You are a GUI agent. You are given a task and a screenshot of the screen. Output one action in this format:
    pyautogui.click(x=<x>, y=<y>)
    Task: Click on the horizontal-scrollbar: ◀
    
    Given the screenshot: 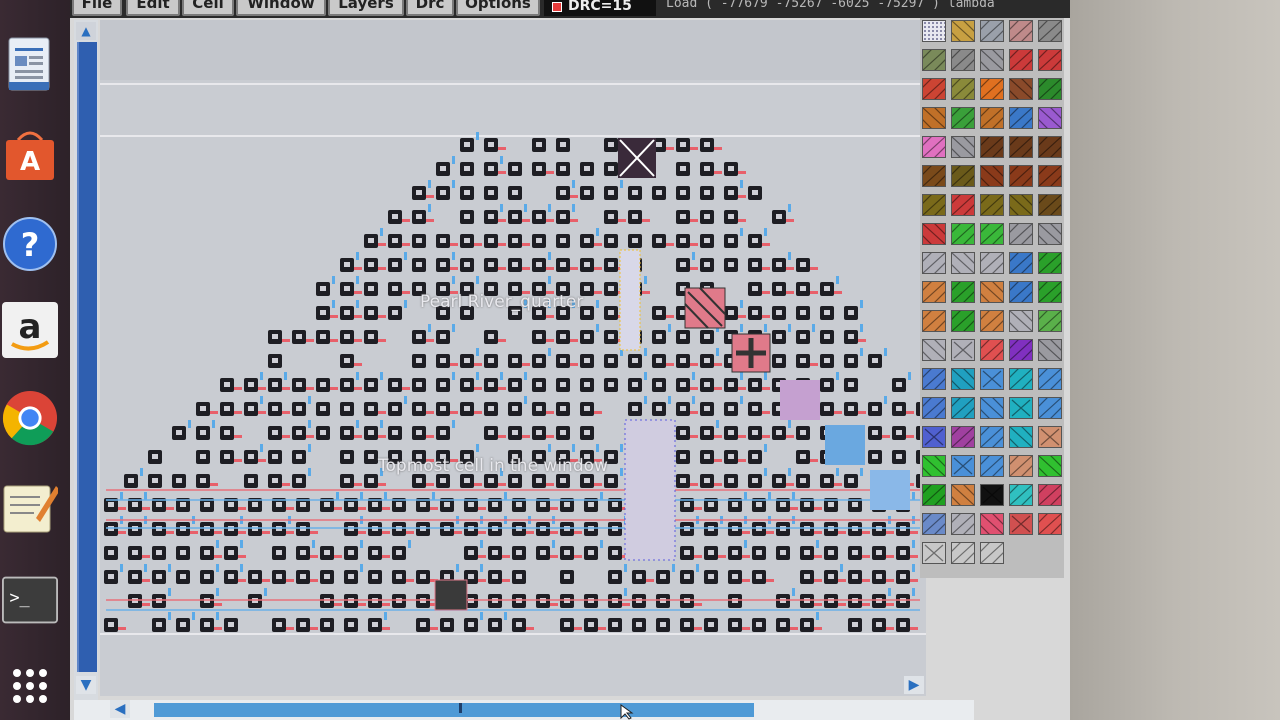 What is the action you would take?
    pyautogui.click(x=524, y=710)
    